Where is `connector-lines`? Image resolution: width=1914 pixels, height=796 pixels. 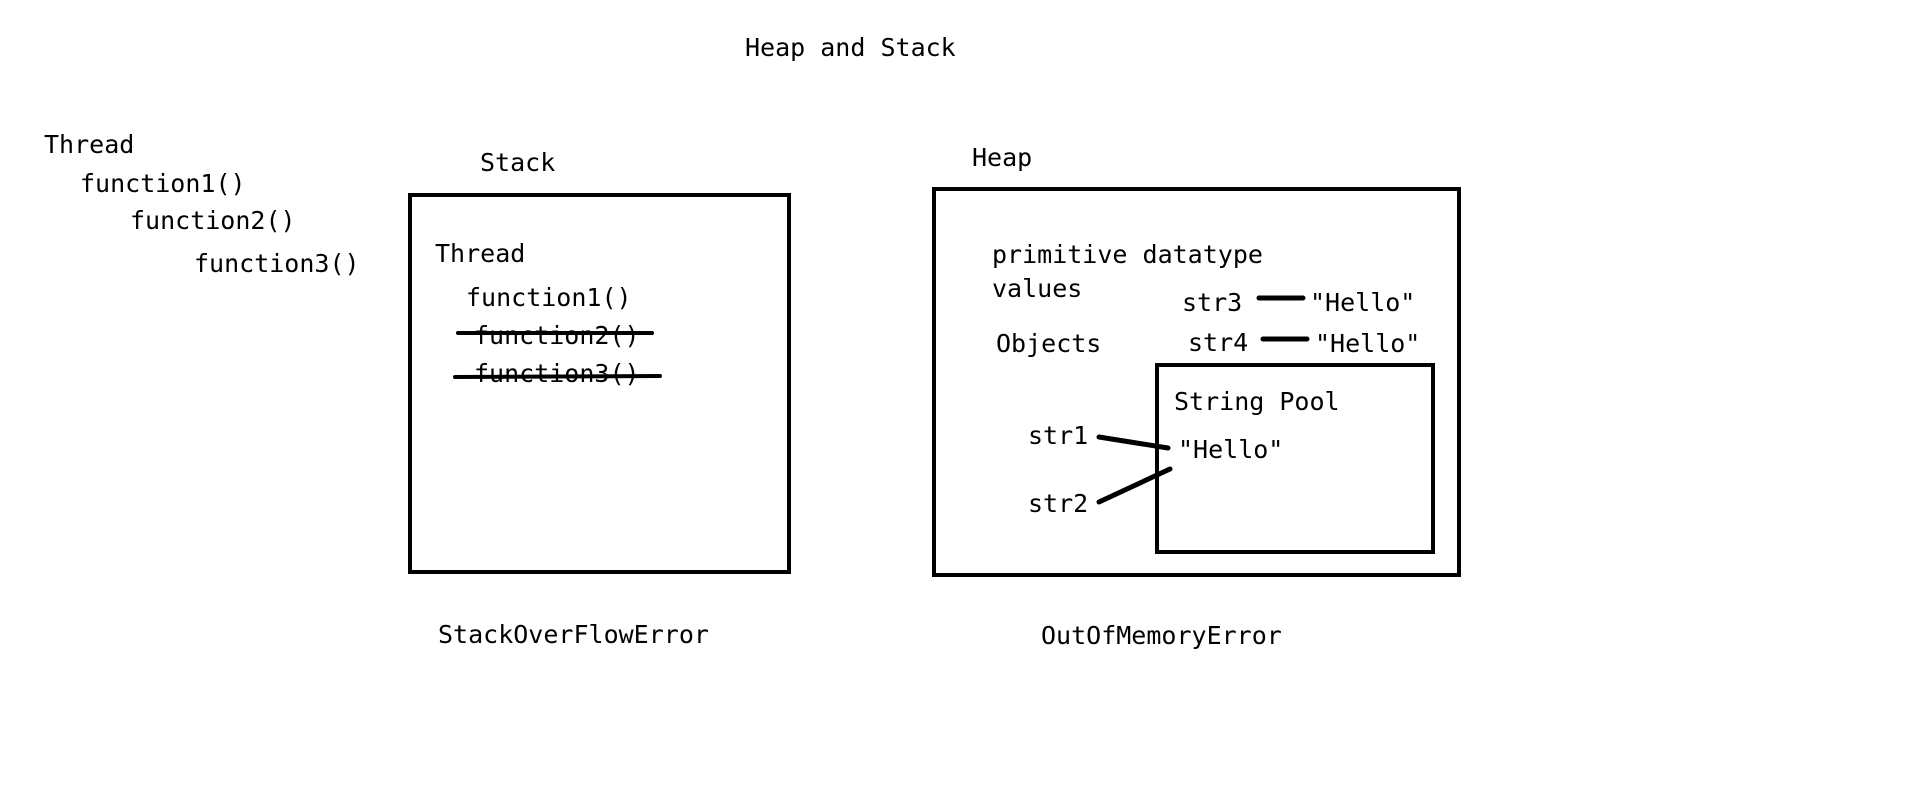 connector-lines is located at coordinates (881, 400).